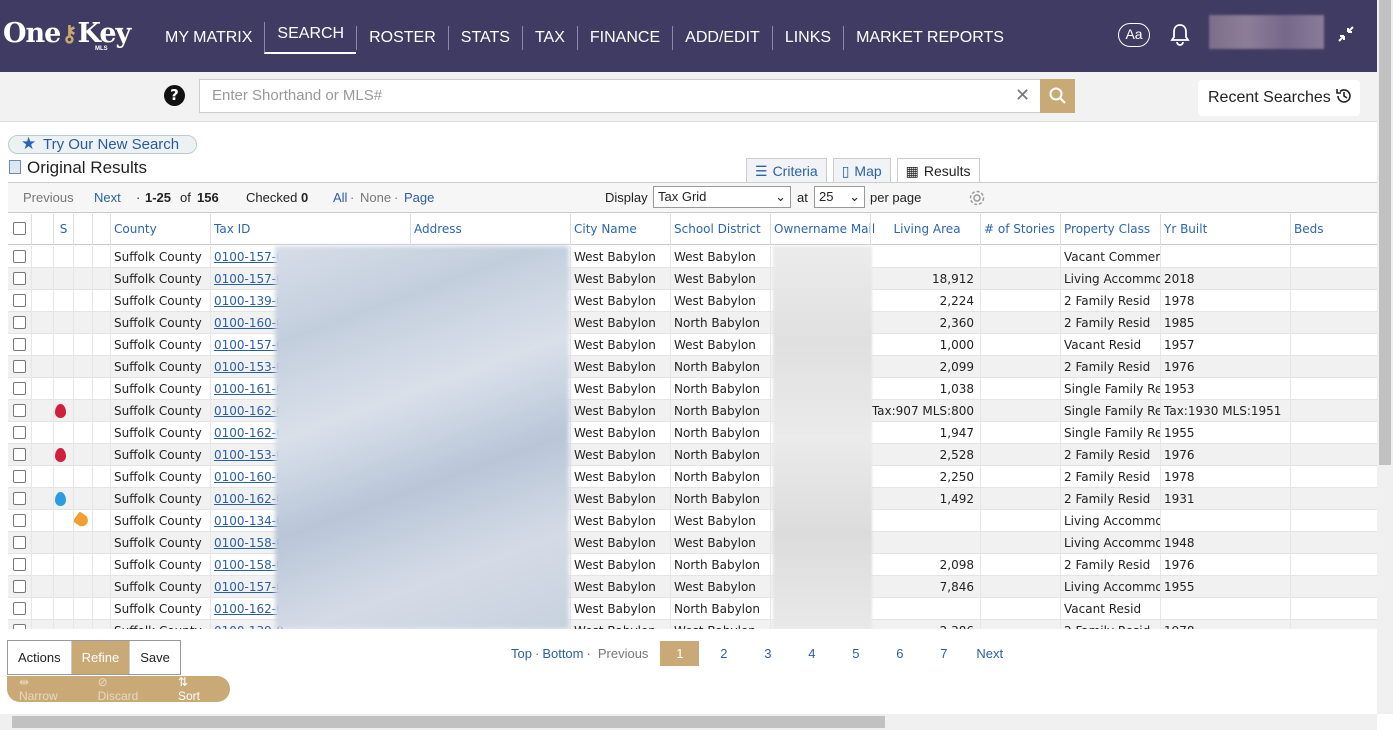  Describe the element at coordinates (1266, 32) in the screenshot. I see `user-account-menu` at that location.